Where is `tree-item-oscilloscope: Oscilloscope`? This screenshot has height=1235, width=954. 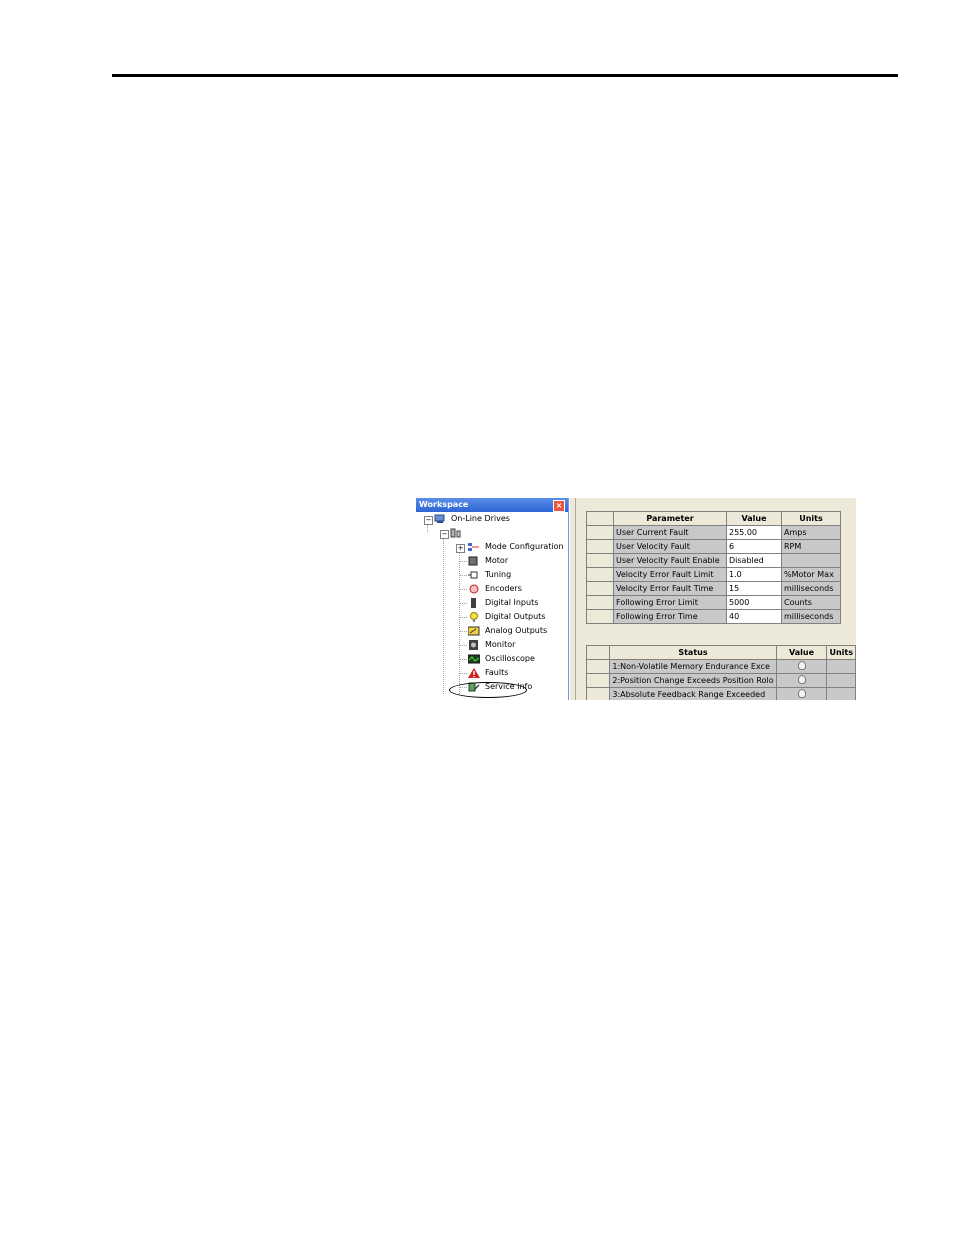
tree-item-oscilloscope: Oscilloscope is located at coordinates (501, 659).